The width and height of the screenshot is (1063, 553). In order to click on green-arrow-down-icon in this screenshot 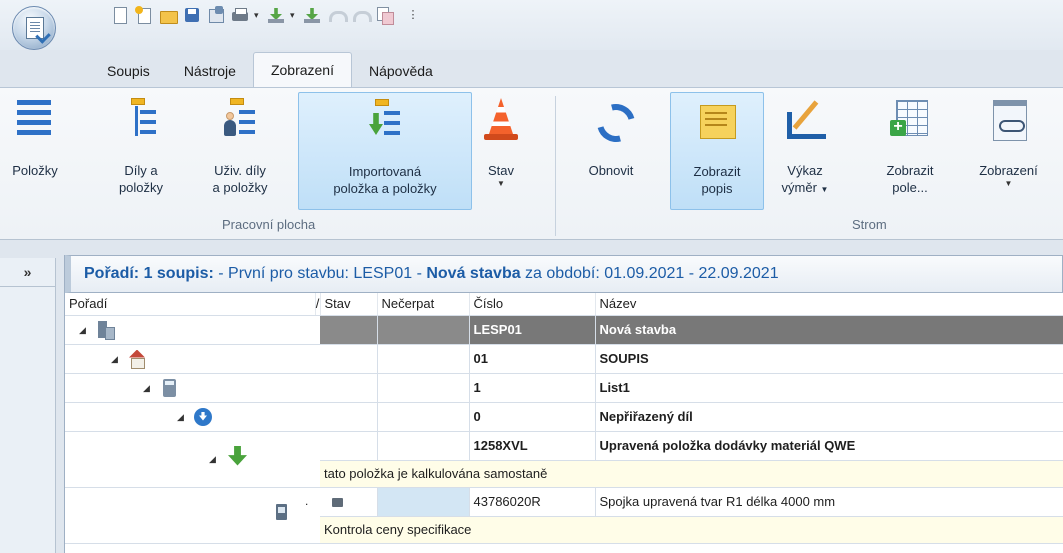, I will do `click(237, 456)`.